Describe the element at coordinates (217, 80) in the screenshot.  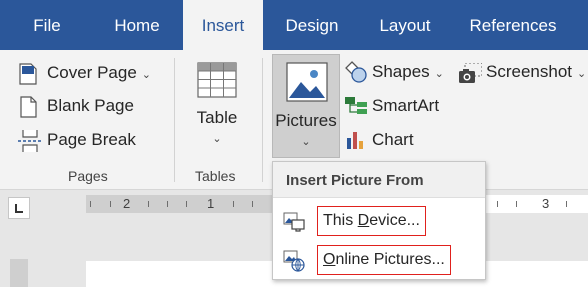
I see `table-icon` at that location.